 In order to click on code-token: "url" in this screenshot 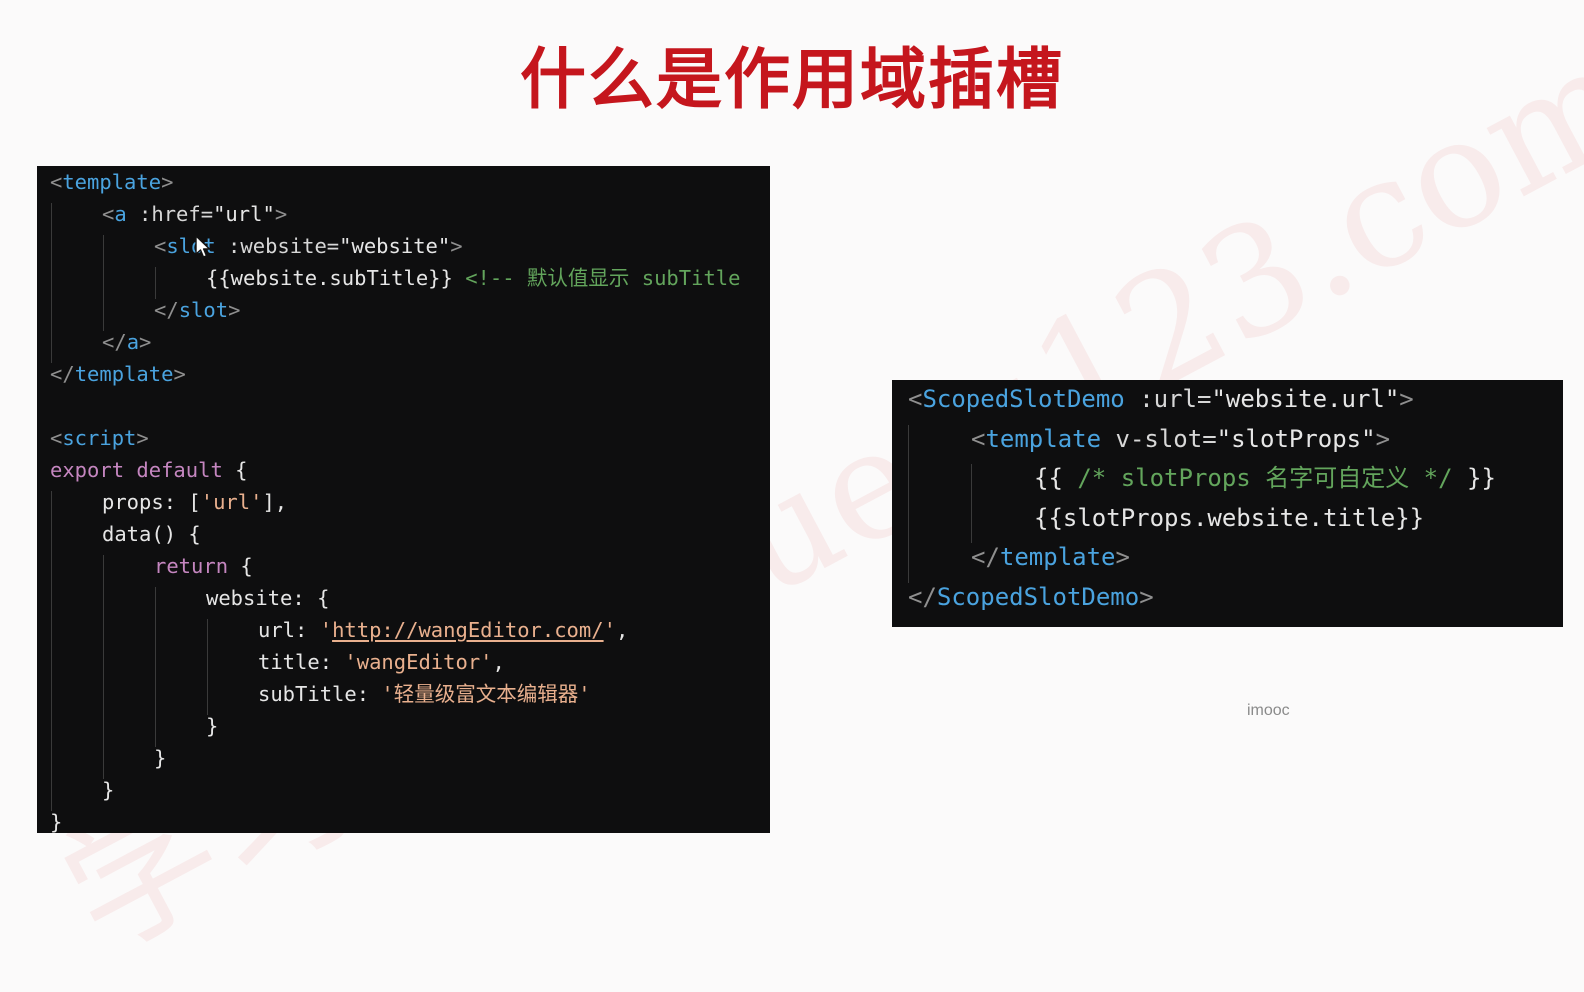, I will do `click(244, 214)`.